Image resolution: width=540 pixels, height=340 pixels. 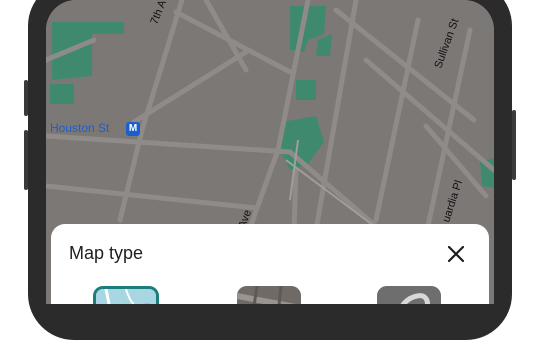 I want to click on map-type-default-option, so click(x=126, y=295).